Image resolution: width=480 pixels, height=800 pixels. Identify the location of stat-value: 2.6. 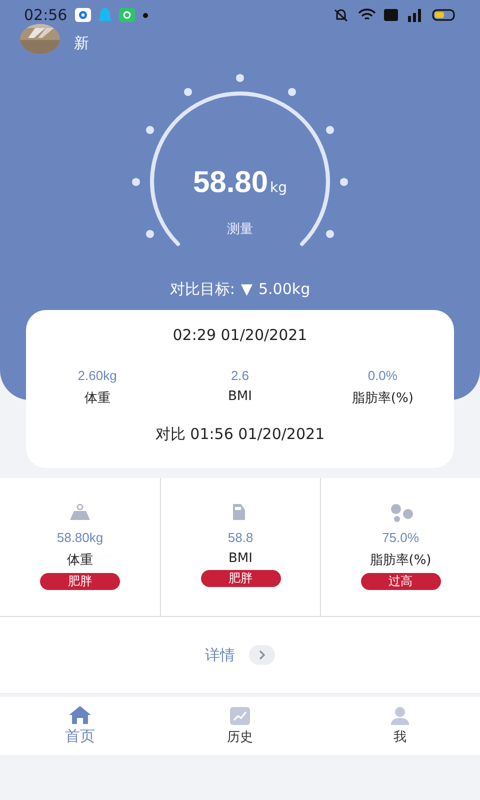
(240, 375).